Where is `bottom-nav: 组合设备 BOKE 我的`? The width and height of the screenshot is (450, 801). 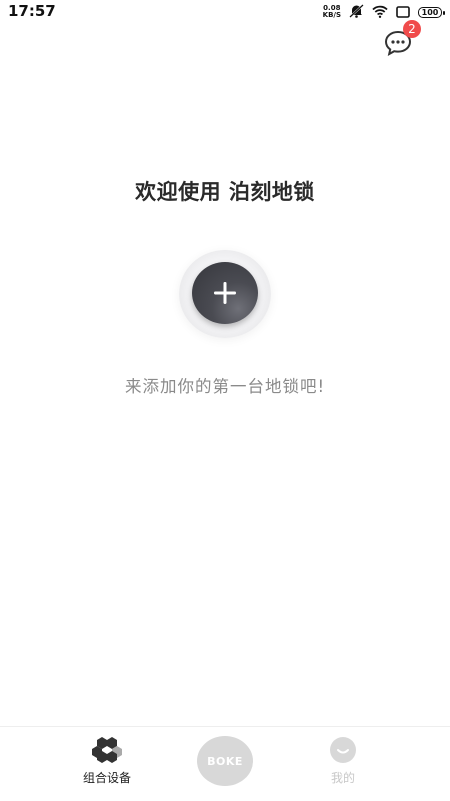 bottom-nav: 组合设备 BOKE 我的 is located at coordinates (225, 763).